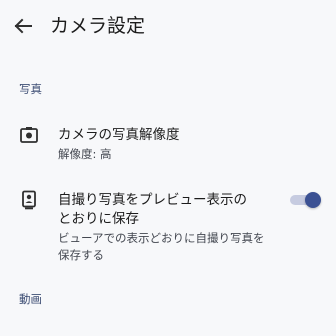 The height and width of the screenshot is (336, 336). Describe the element at coordinates (98, 219) in the screenshot. I see `setting-title-line2: とおりに保存` at that location.